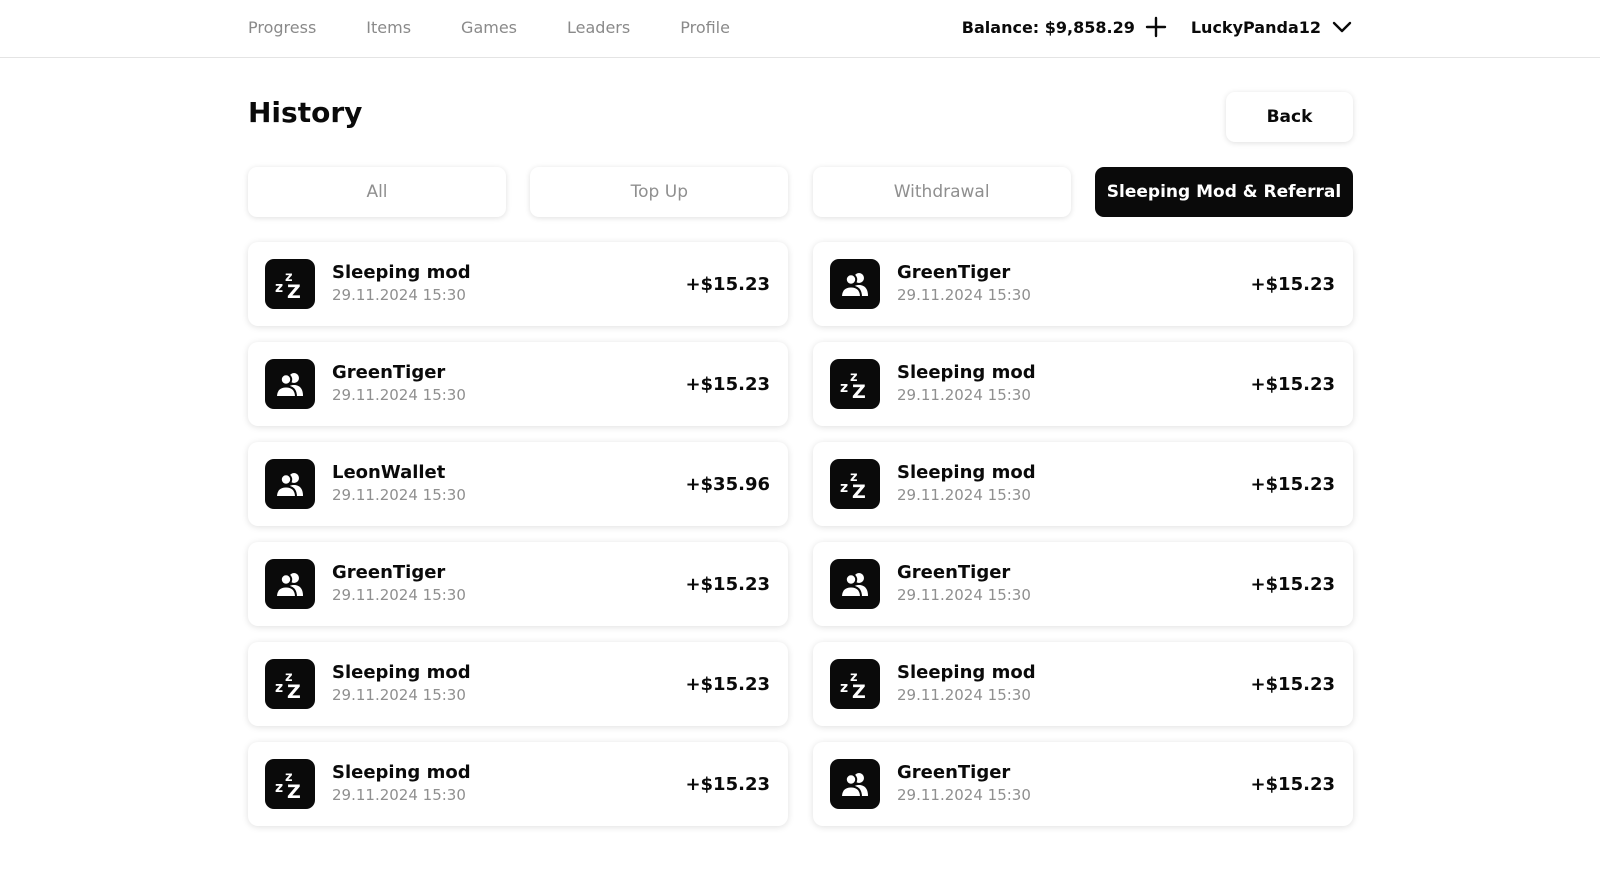 This screenshot has height=885, width=1600. What do you see at coordinates (388, 27) in the screenshot?
I see `nav-item-items: Items` at bounding box center [388, 27].